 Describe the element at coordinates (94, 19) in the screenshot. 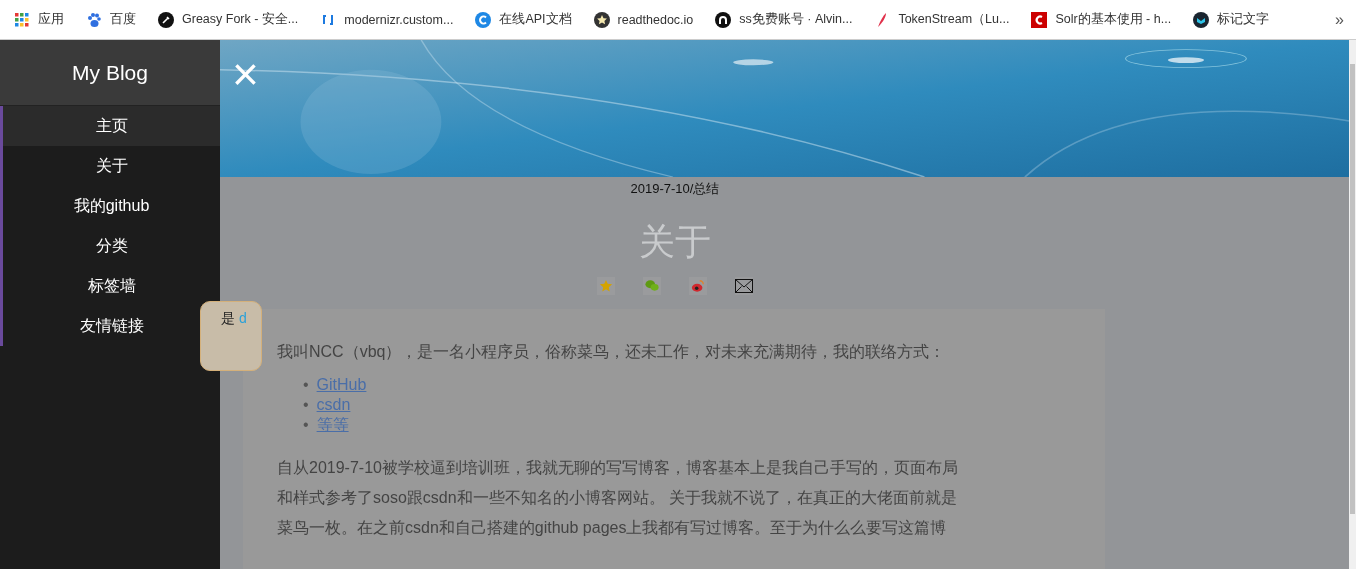

I see `paw-icon` at that location.